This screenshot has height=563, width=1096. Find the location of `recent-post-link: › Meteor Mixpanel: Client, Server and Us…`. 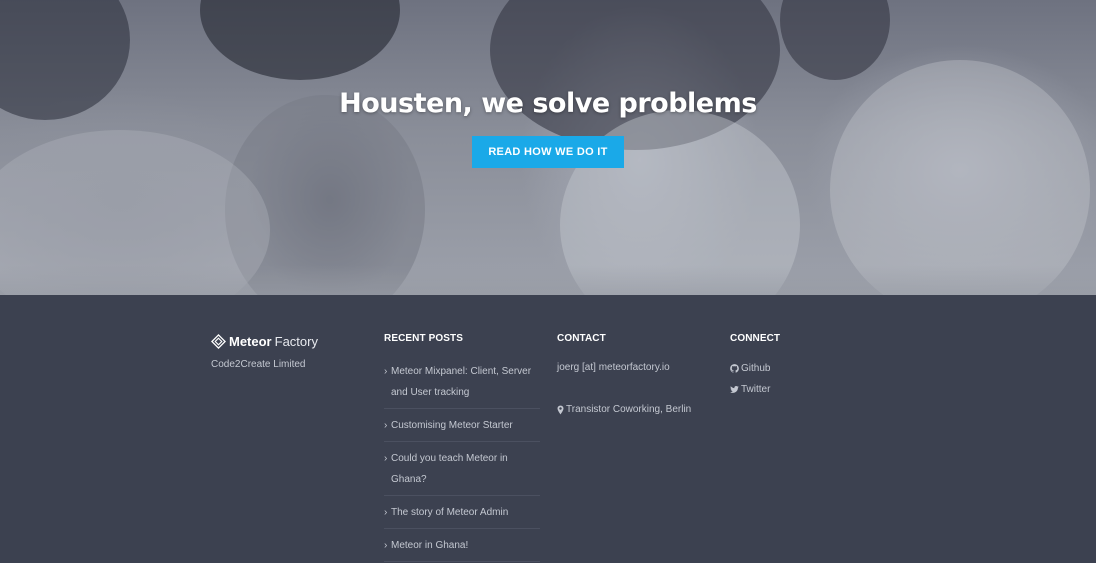

recent-post-link: › Meteor Mixpanel: Client, Server and Us… is located at coordinates (462, 385).